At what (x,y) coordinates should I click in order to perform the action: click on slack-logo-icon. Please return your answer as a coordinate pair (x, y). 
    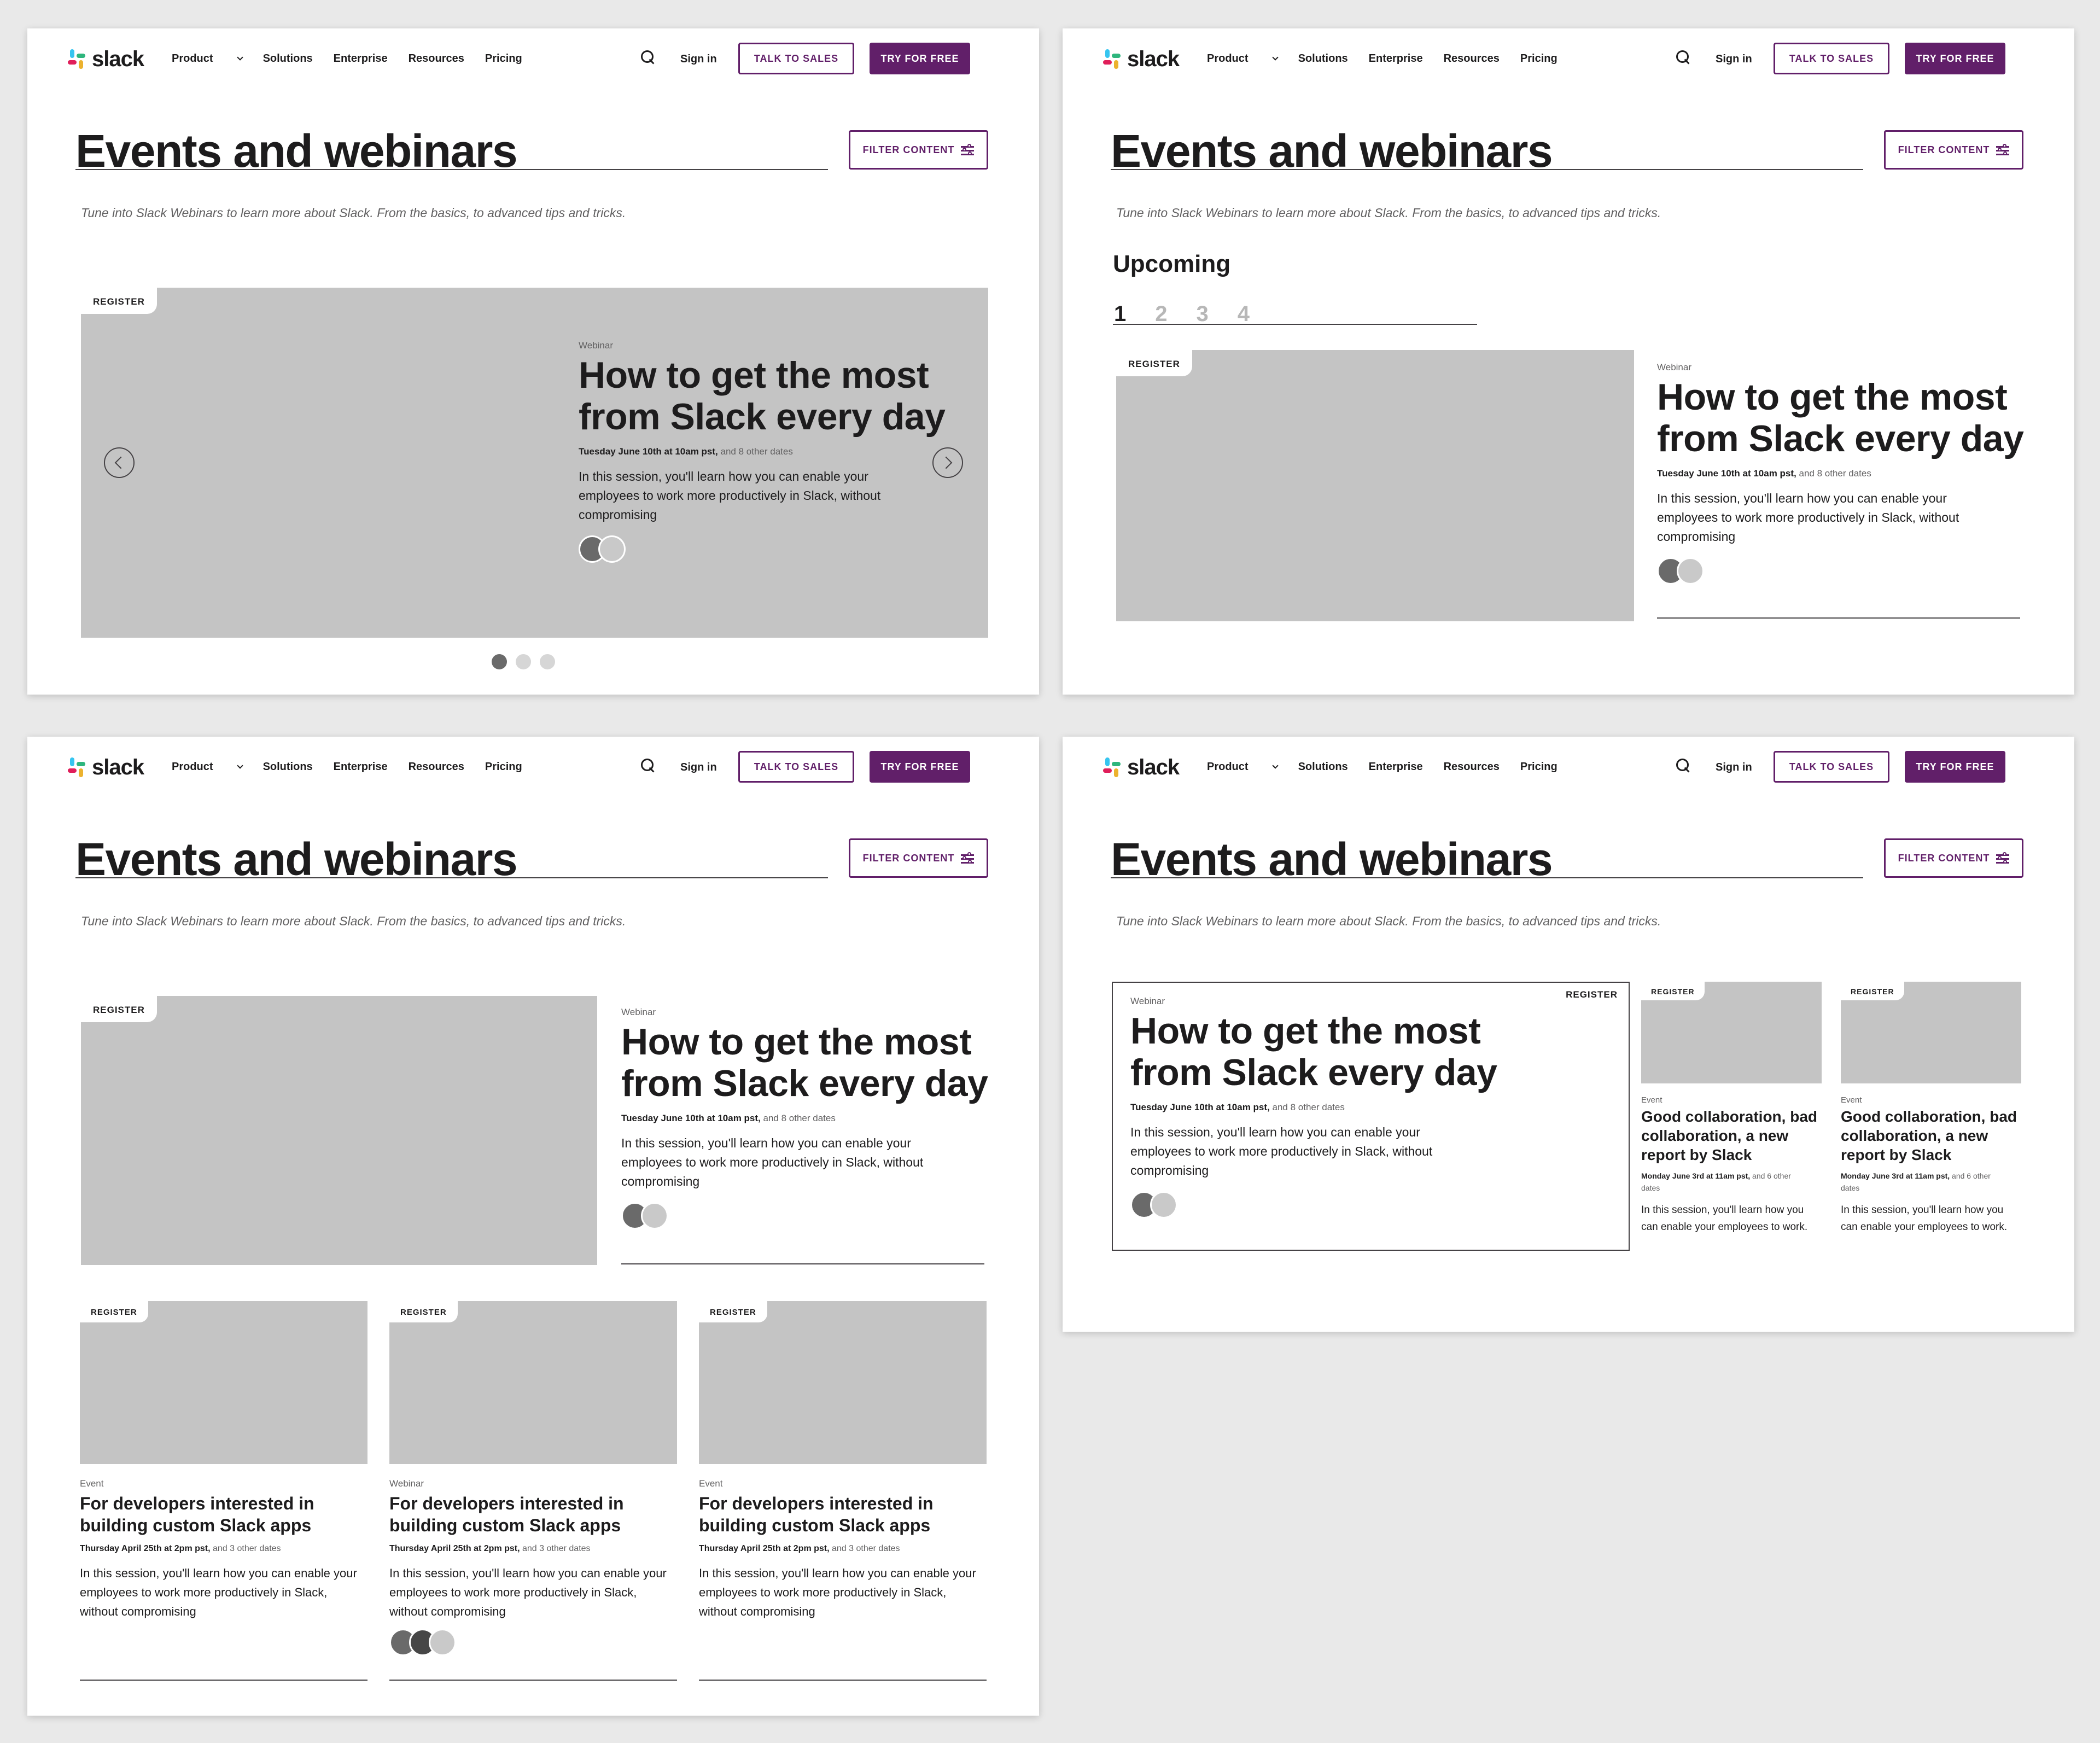
    Looking at the image, I should click on (1112, 59).